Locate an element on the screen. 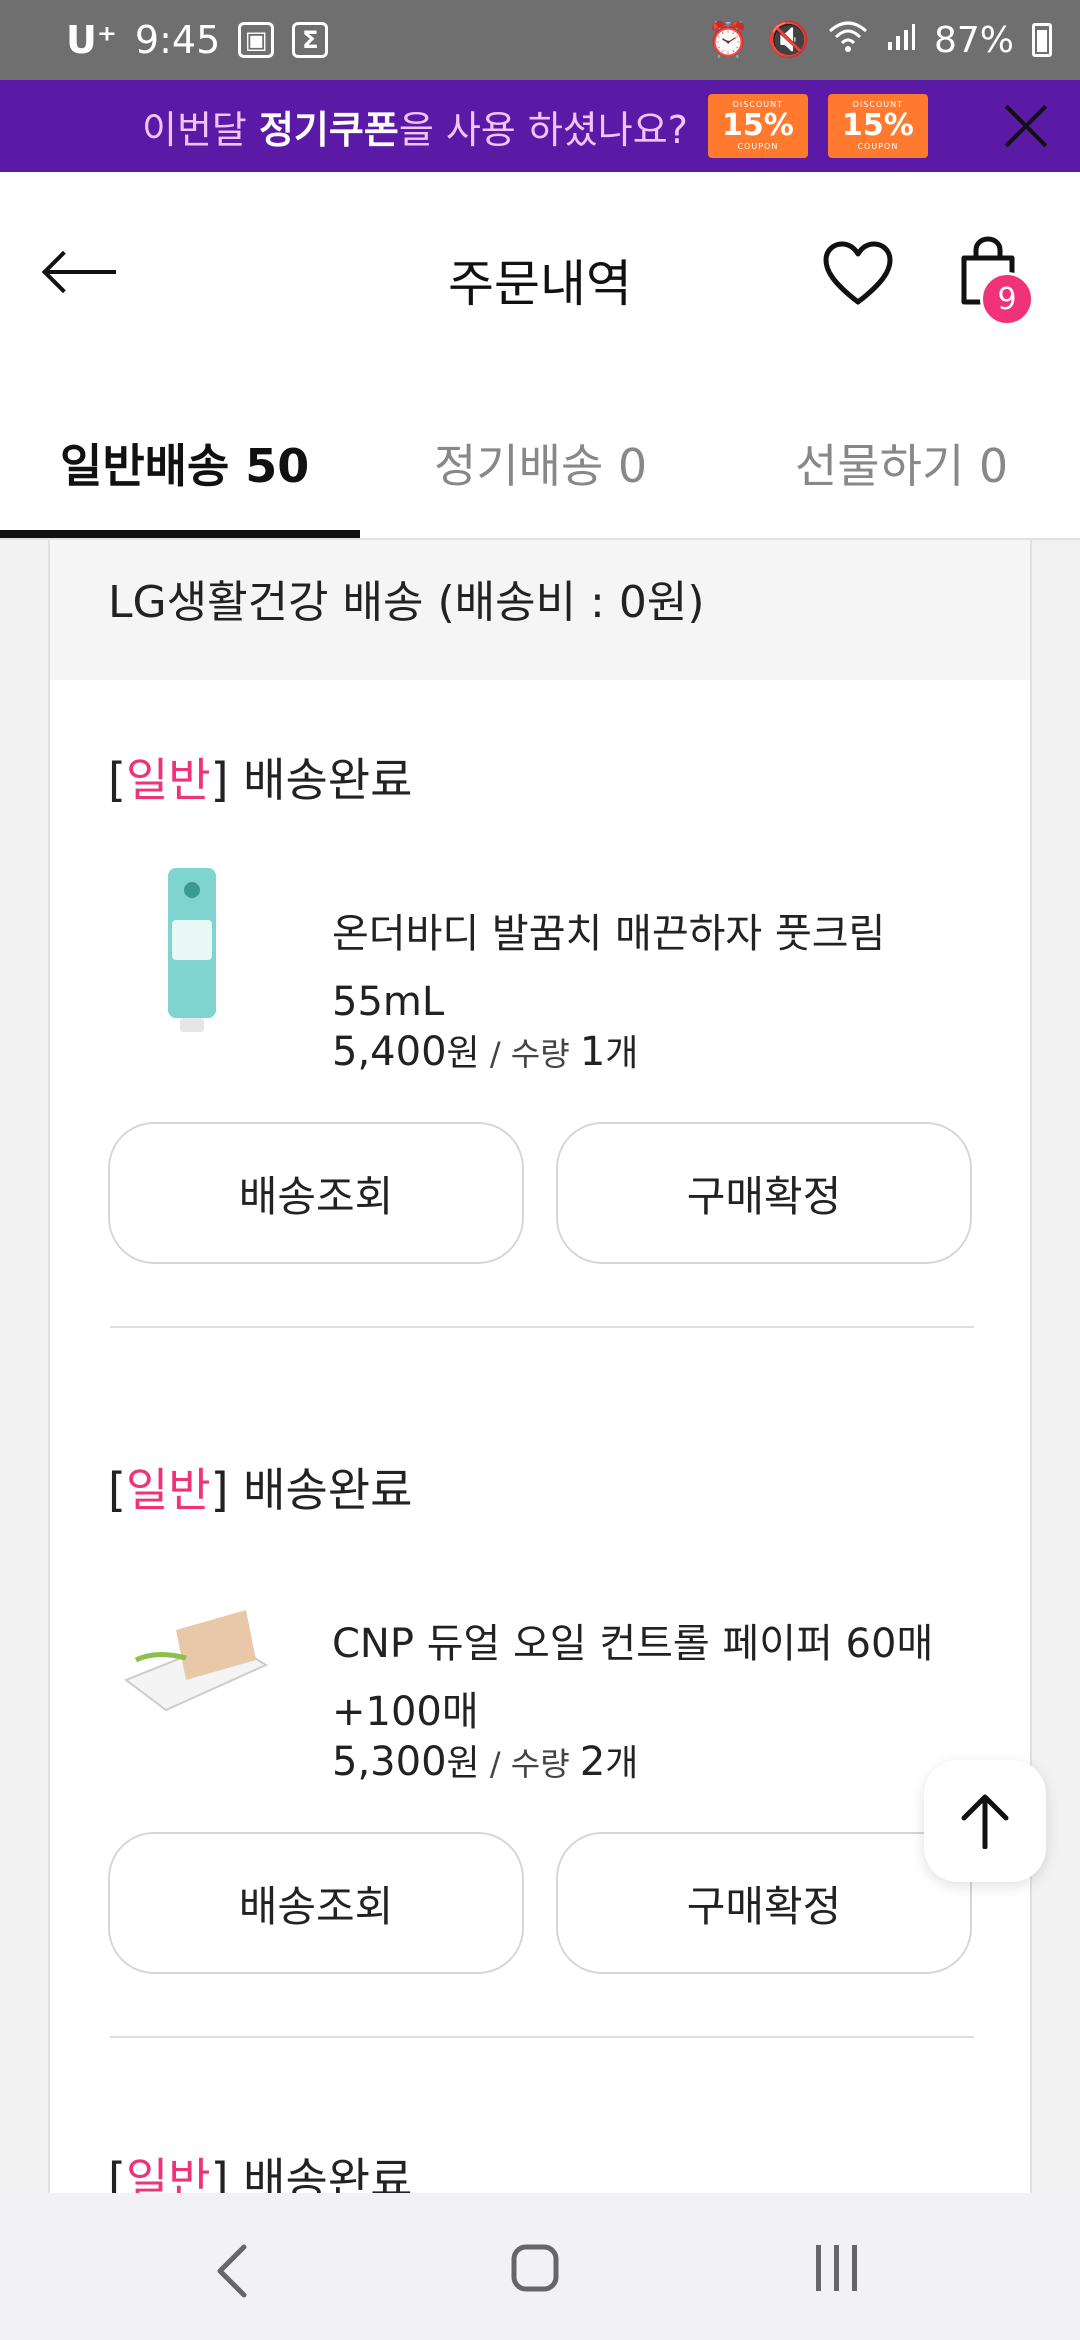 This screenshot has width=1080, height=2340. shipper-info: LG생활건강 배송 (배송비 : 0원) is located at coordinates (540, 610).